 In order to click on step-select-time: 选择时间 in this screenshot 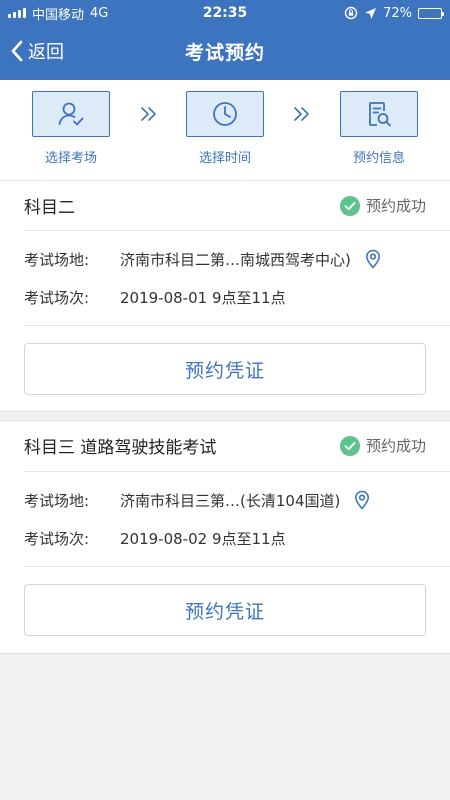, I will do `click(225, 128)`.